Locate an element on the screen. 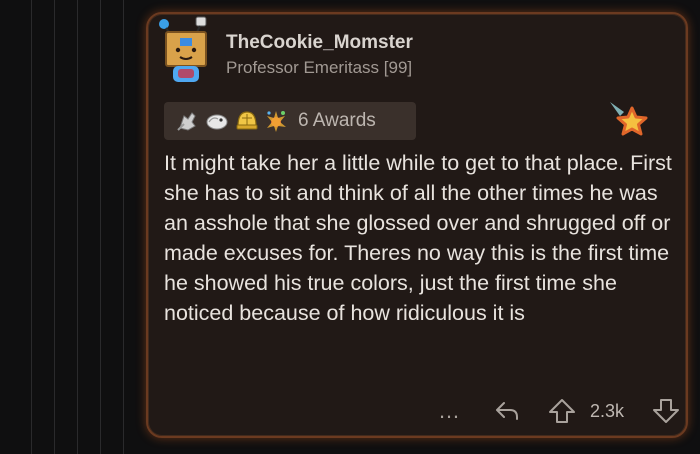 The width and height of the screenshot is (700, 454). downvote-arrow-icon is located at coordinates (666, 411).